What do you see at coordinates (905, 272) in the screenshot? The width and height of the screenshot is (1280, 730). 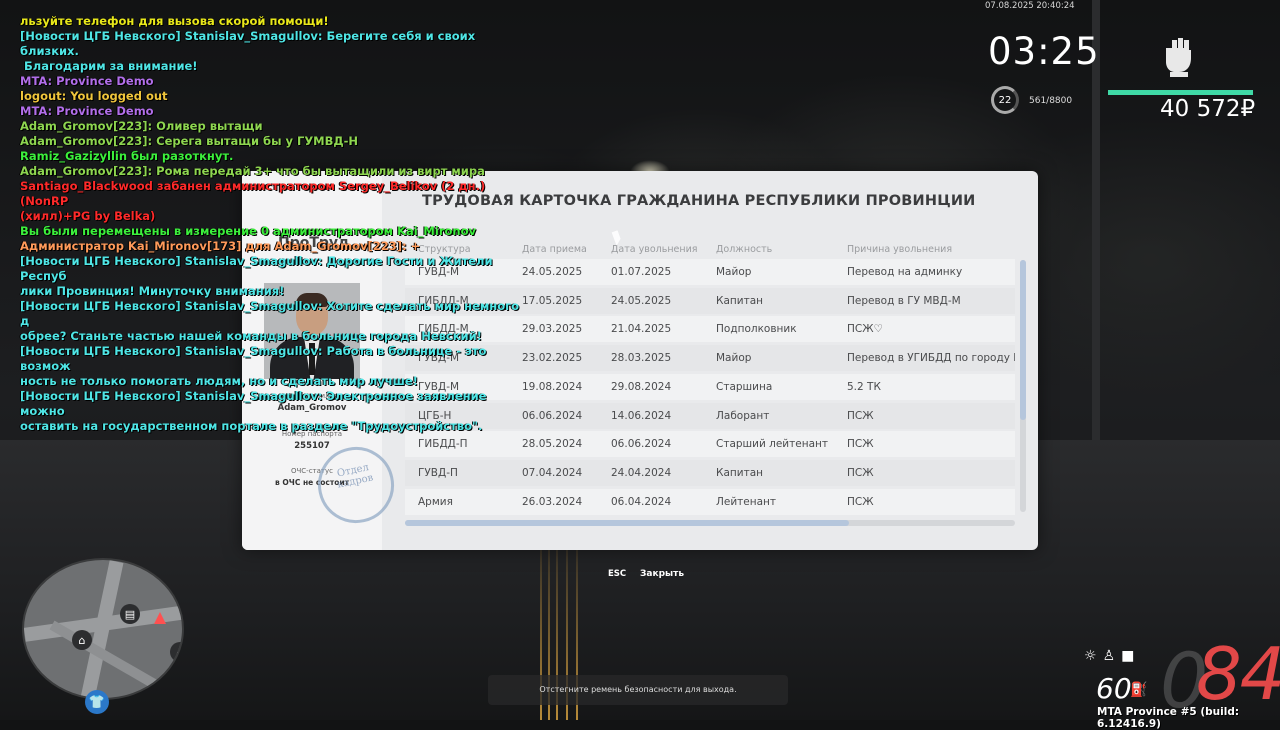 I see `table-cell: Перевод на админку` at bounding box center [905, 272].